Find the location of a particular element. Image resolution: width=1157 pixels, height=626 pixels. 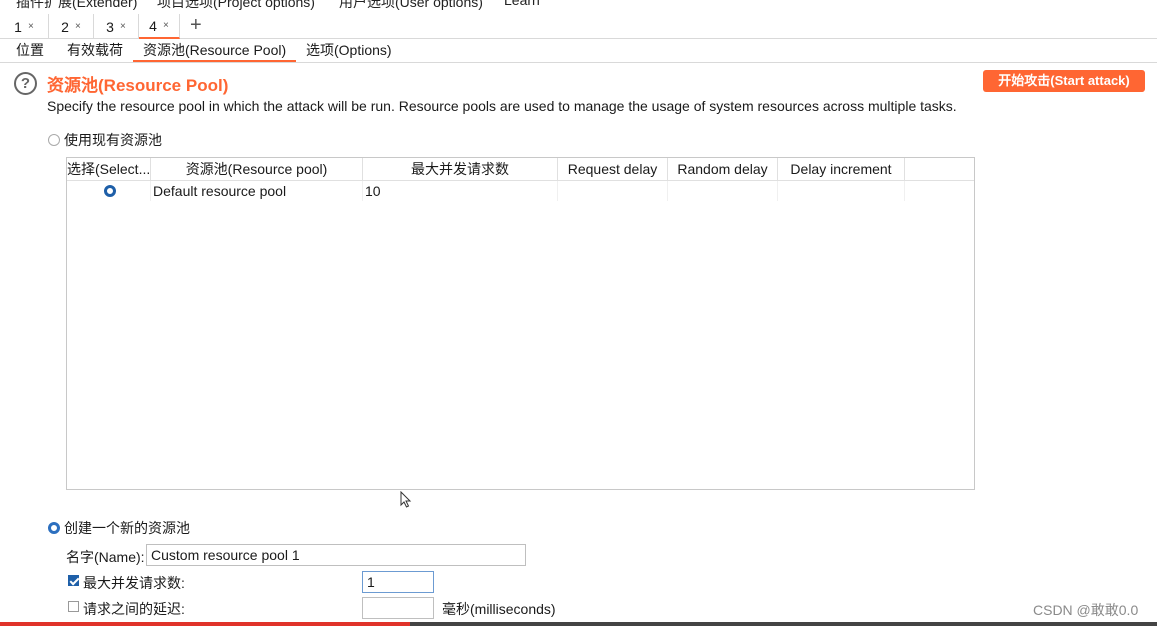

tab-label: 2 is located at coordinates (65, 26).